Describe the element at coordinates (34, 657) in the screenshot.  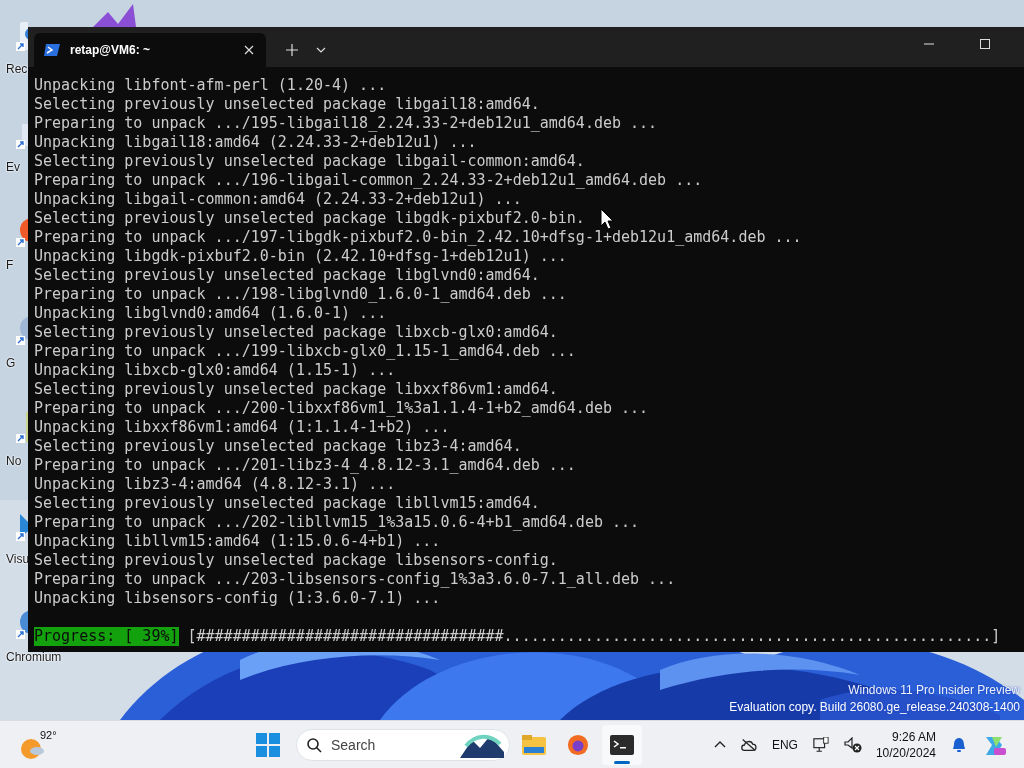
I see `shortcut-label: Chromium` at that location.